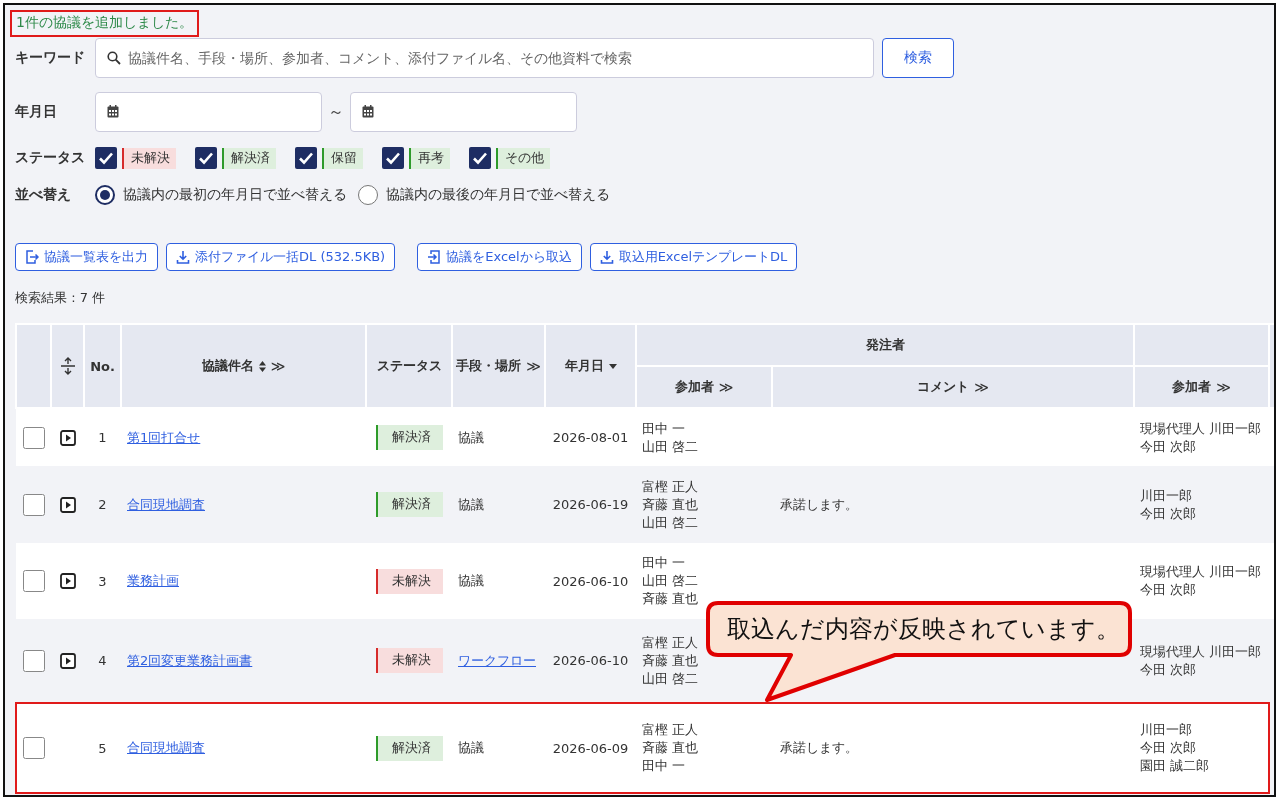 The image size is (1279, 804). What do you see at coordinates (190, 660) in the screenshot?
I see `title-link: 第2回変更業務計画書` at bounding box center [190, 660].